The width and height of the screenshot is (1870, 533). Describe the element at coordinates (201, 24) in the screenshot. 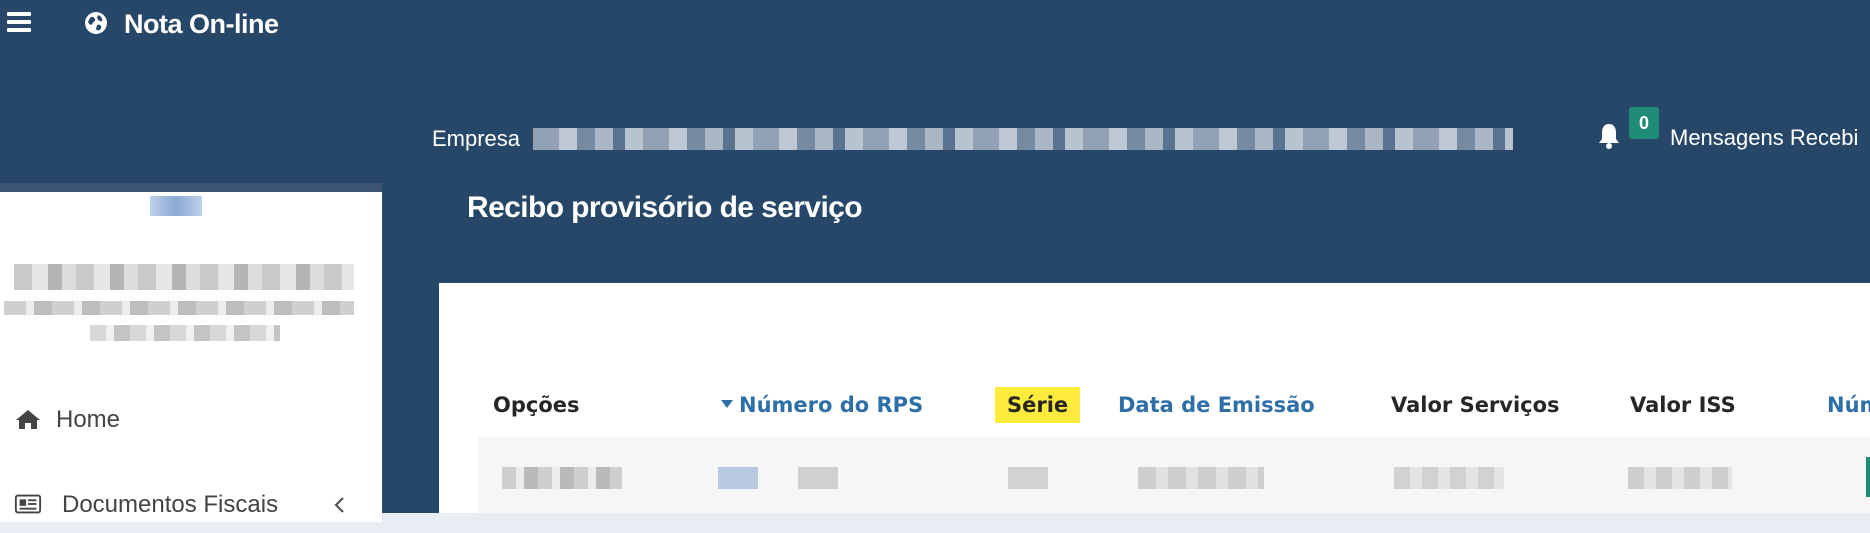

I see `app-title: Nota On-line` at that location.